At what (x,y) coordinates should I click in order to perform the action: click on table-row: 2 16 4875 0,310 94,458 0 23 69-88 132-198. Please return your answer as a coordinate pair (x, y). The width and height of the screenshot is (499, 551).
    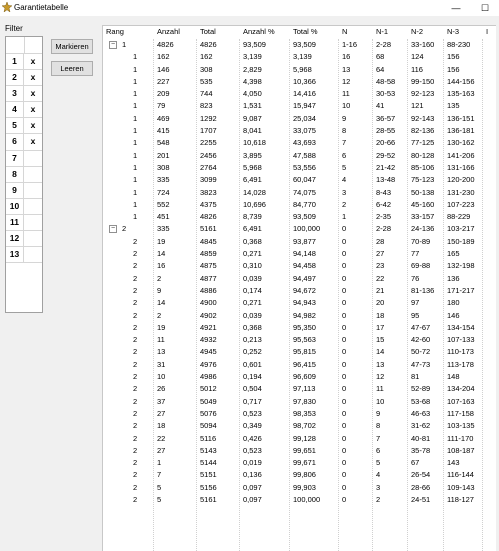
    Looking at the image, I should click on (299, 266).